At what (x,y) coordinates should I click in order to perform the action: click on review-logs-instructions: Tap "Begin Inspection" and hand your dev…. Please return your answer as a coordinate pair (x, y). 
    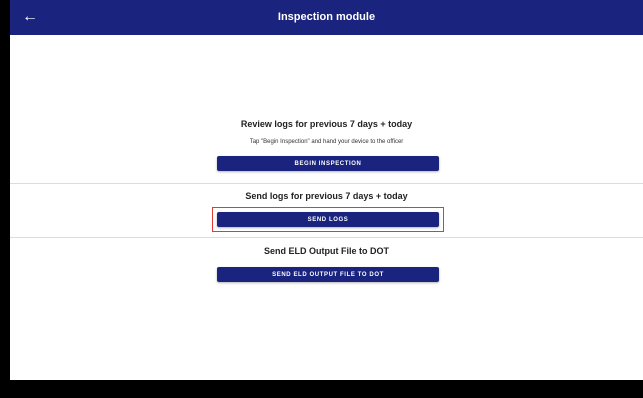
    Looking at the image, I should click on (326, 142).